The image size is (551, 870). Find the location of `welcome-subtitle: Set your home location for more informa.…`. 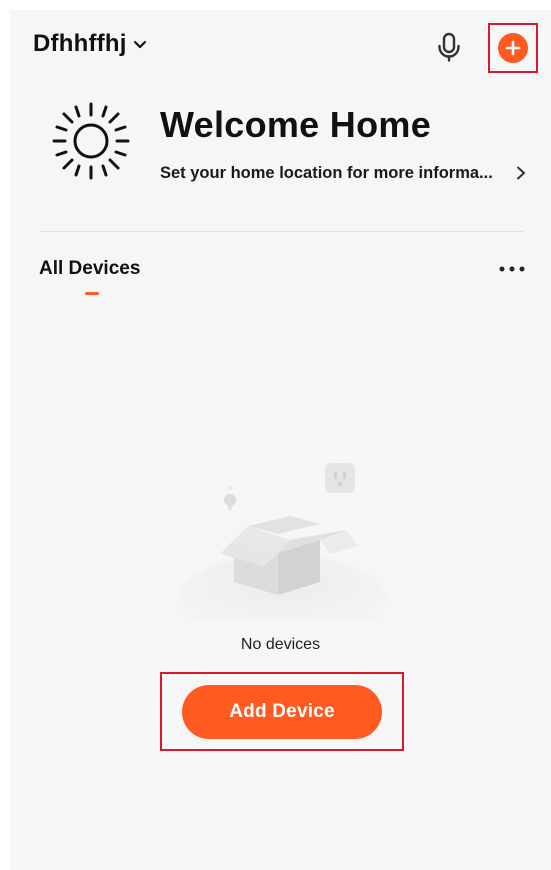

welcome-subtitle: Set your home location for more informa.… is located at coordinates (326, 172).